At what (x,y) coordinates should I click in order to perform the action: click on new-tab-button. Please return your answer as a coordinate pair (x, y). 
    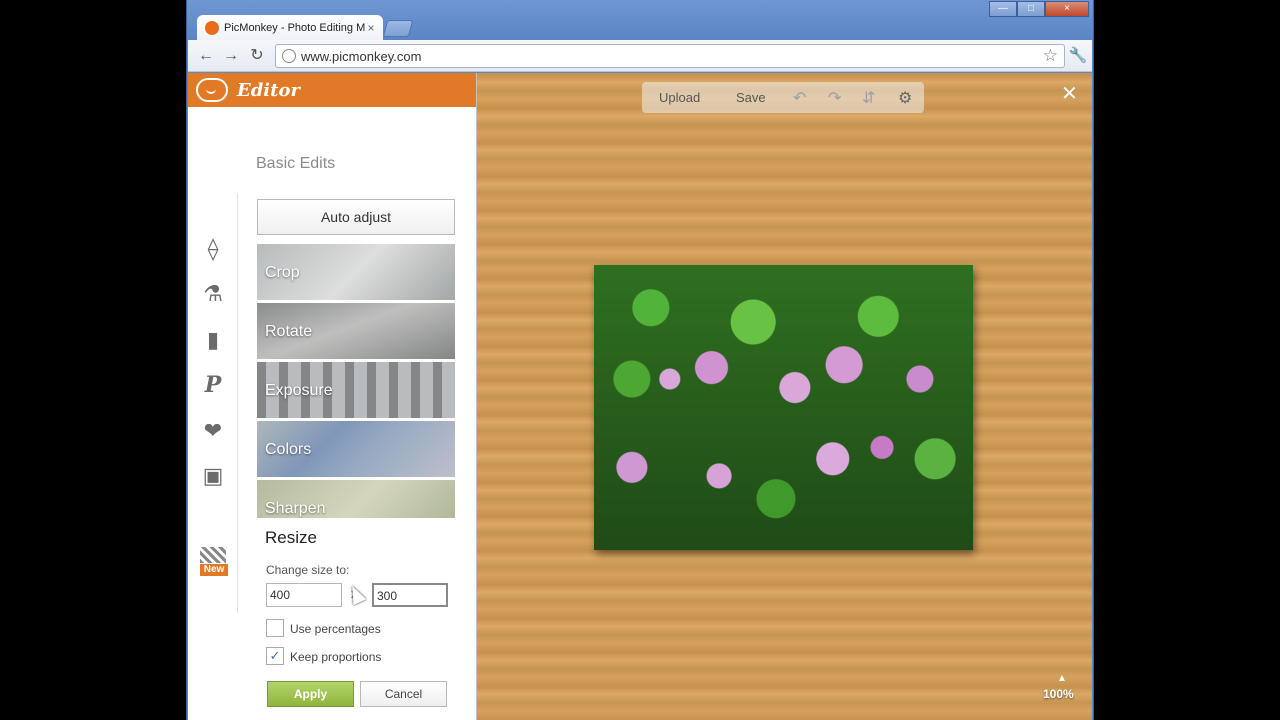
    Looking at the image, I should click on (398, 28).